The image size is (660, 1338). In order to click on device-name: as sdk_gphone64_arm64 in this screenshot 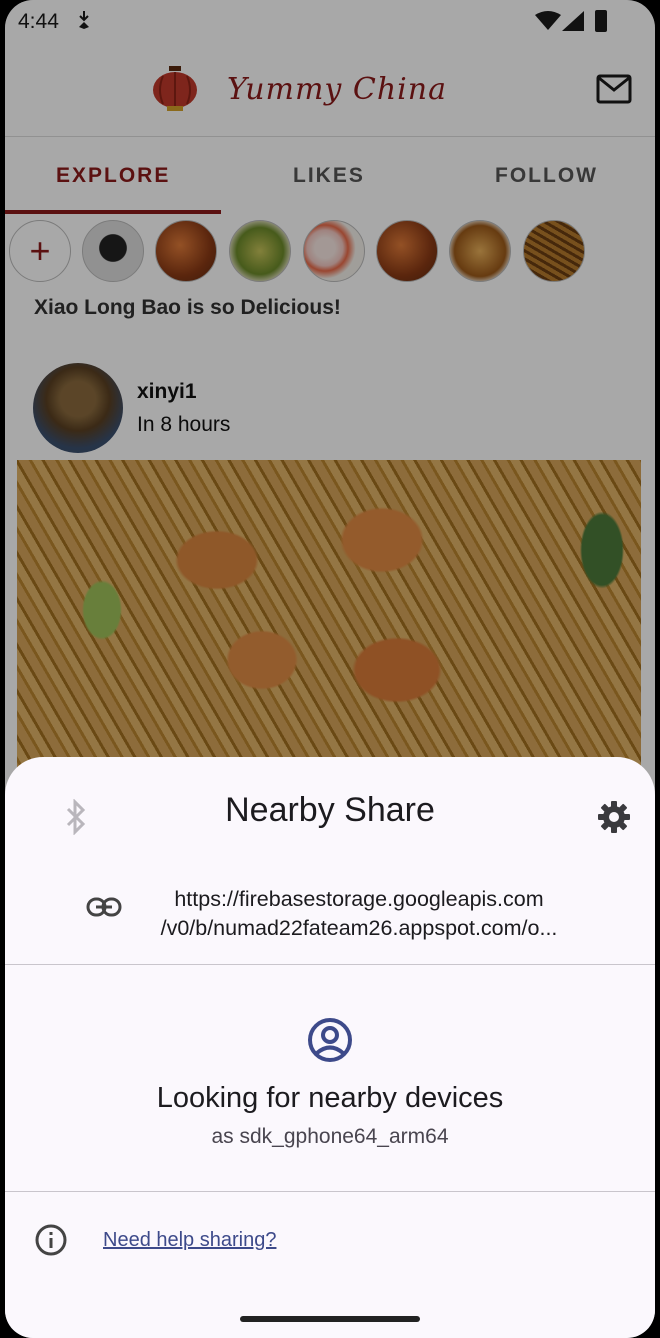, I will do `click(330, 1136)`.